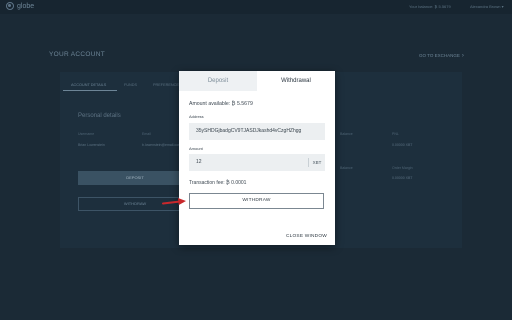 The width and height of the screenshot is (512, 320). I want to click on deposit-button: DEPOSIT, so click(135, 178).